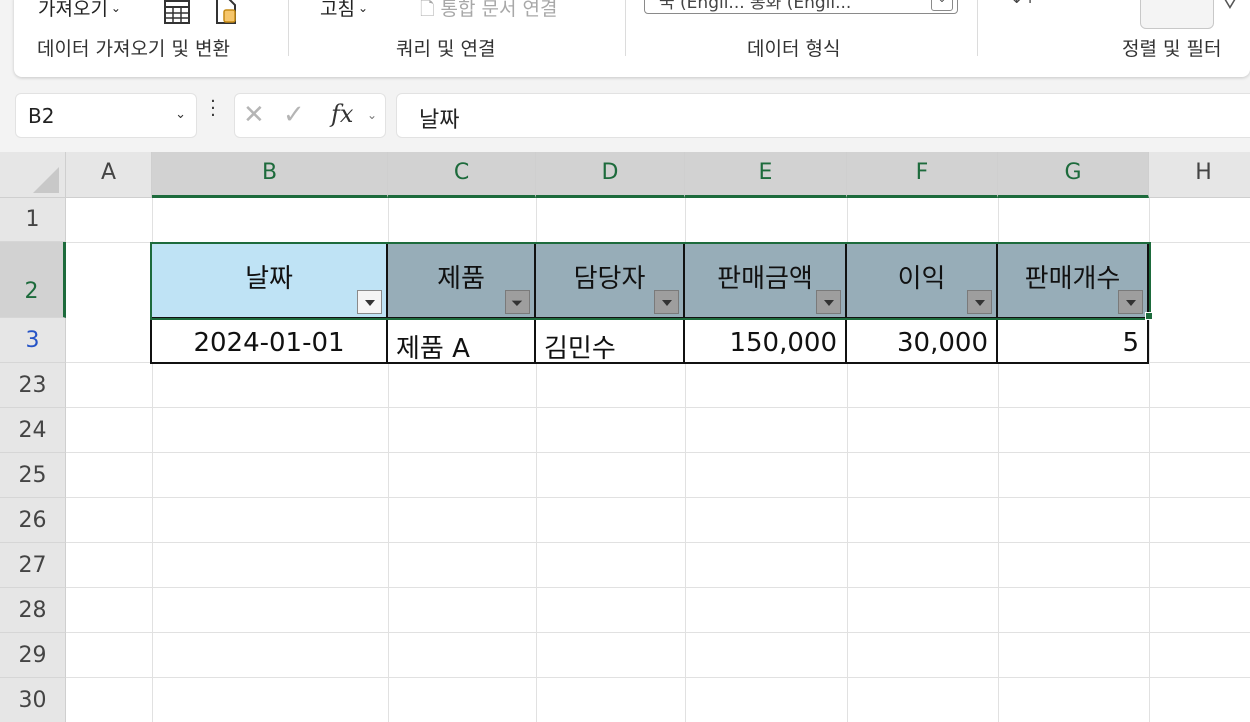  I want to click on table-header-cell: 판매금액, so click(766, 281).